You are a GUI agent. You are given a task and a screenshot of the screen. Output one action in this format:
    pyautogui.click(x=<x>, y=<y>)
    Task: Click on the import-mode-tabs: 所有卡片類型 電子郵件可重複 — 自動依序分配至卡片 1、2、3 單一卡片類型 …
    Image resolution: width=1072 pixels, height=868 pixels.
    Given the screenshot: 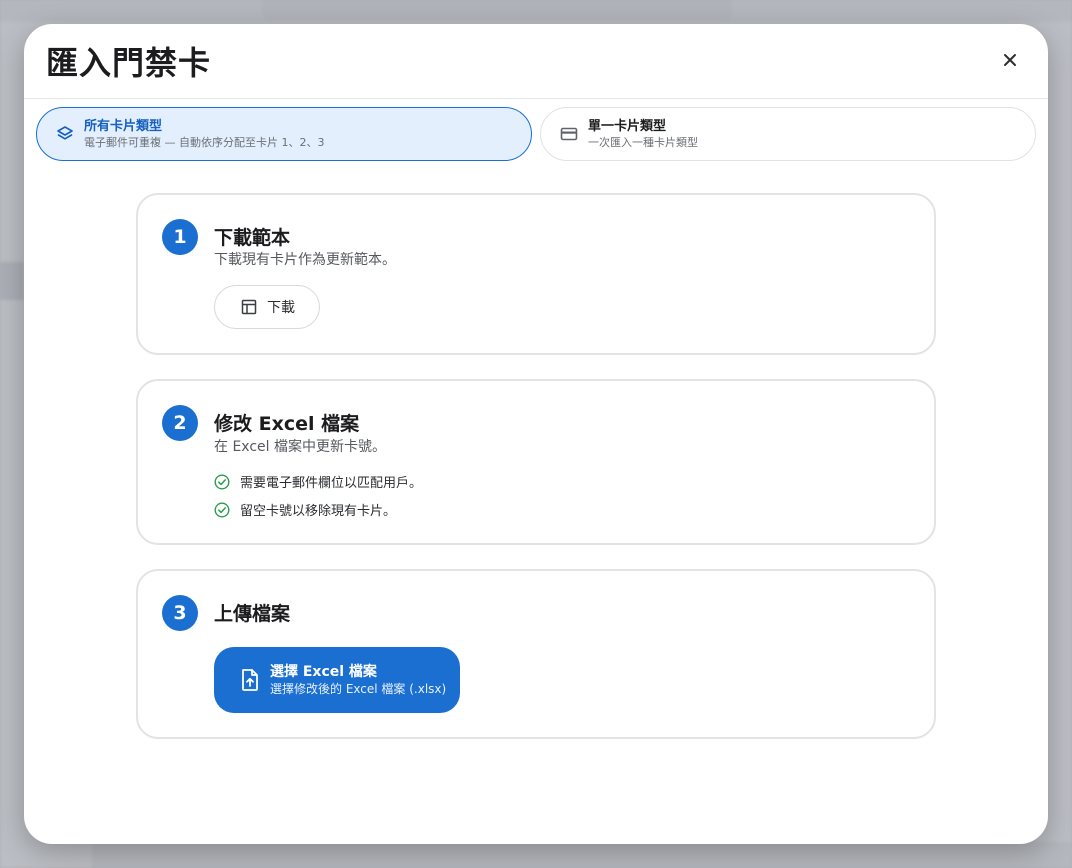 What is the action you would take?
    pyautogui.click(x=536, y=134)
    